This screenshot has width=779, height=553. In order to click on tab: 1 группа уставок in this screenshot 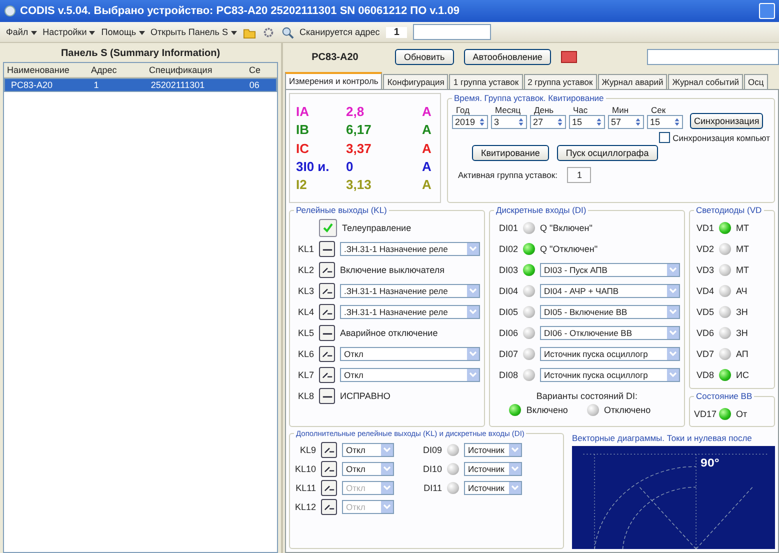, I will do `click(486, 81)`.